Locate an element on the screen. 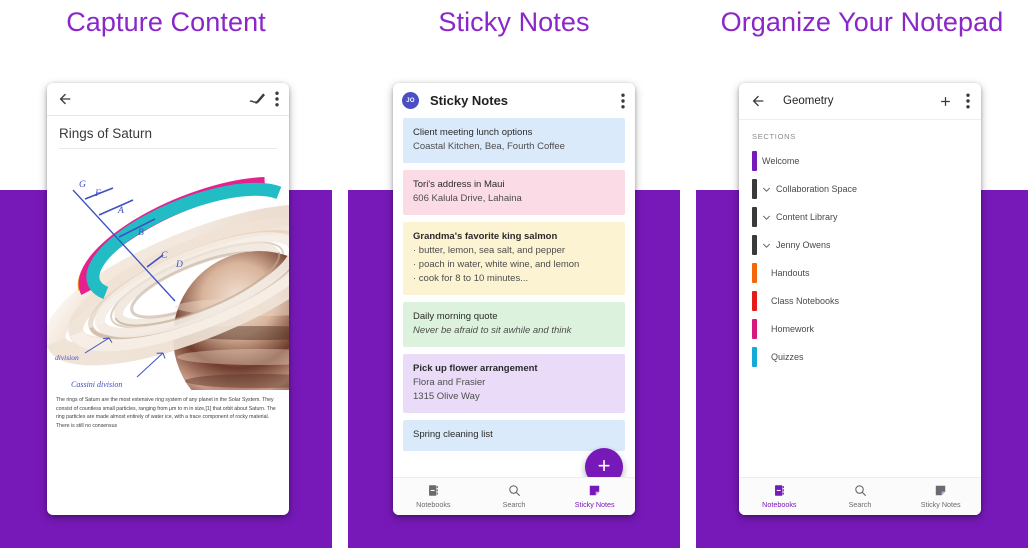 This screenshot has height=556, width=1028. sticky-note-title: Grandma's favorite king salmon is located at coordinates (485, 236).